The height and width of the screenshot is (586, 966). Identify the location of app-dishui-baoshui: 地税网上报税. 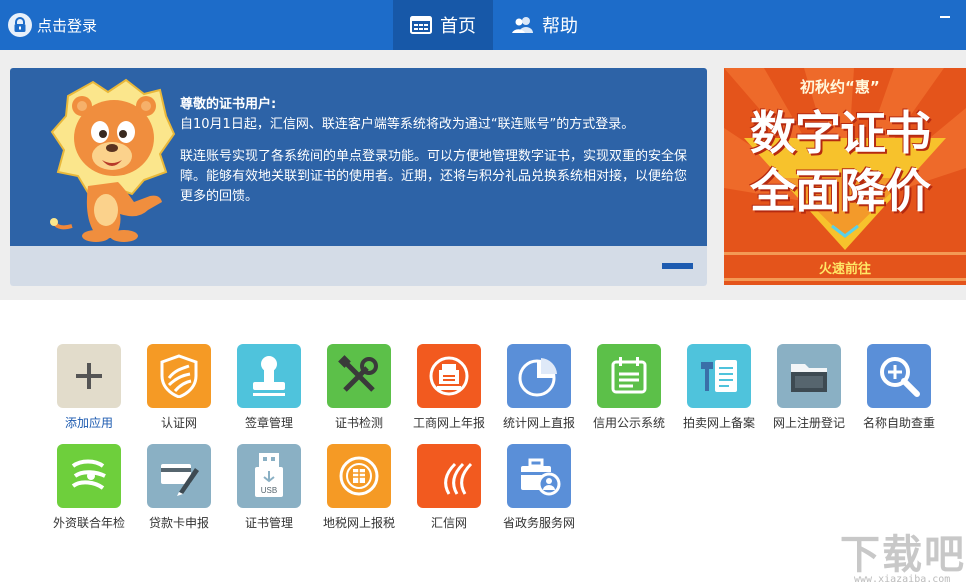
(359, 491).